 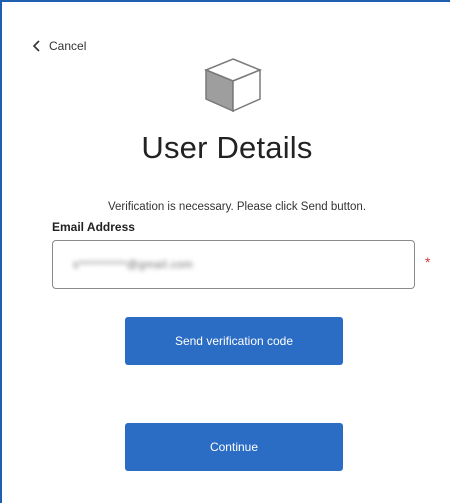 What do you see at coordinates (36, 46) in the screenshot?
I see `chevron-left-icon` at bounding box center [36, 46].